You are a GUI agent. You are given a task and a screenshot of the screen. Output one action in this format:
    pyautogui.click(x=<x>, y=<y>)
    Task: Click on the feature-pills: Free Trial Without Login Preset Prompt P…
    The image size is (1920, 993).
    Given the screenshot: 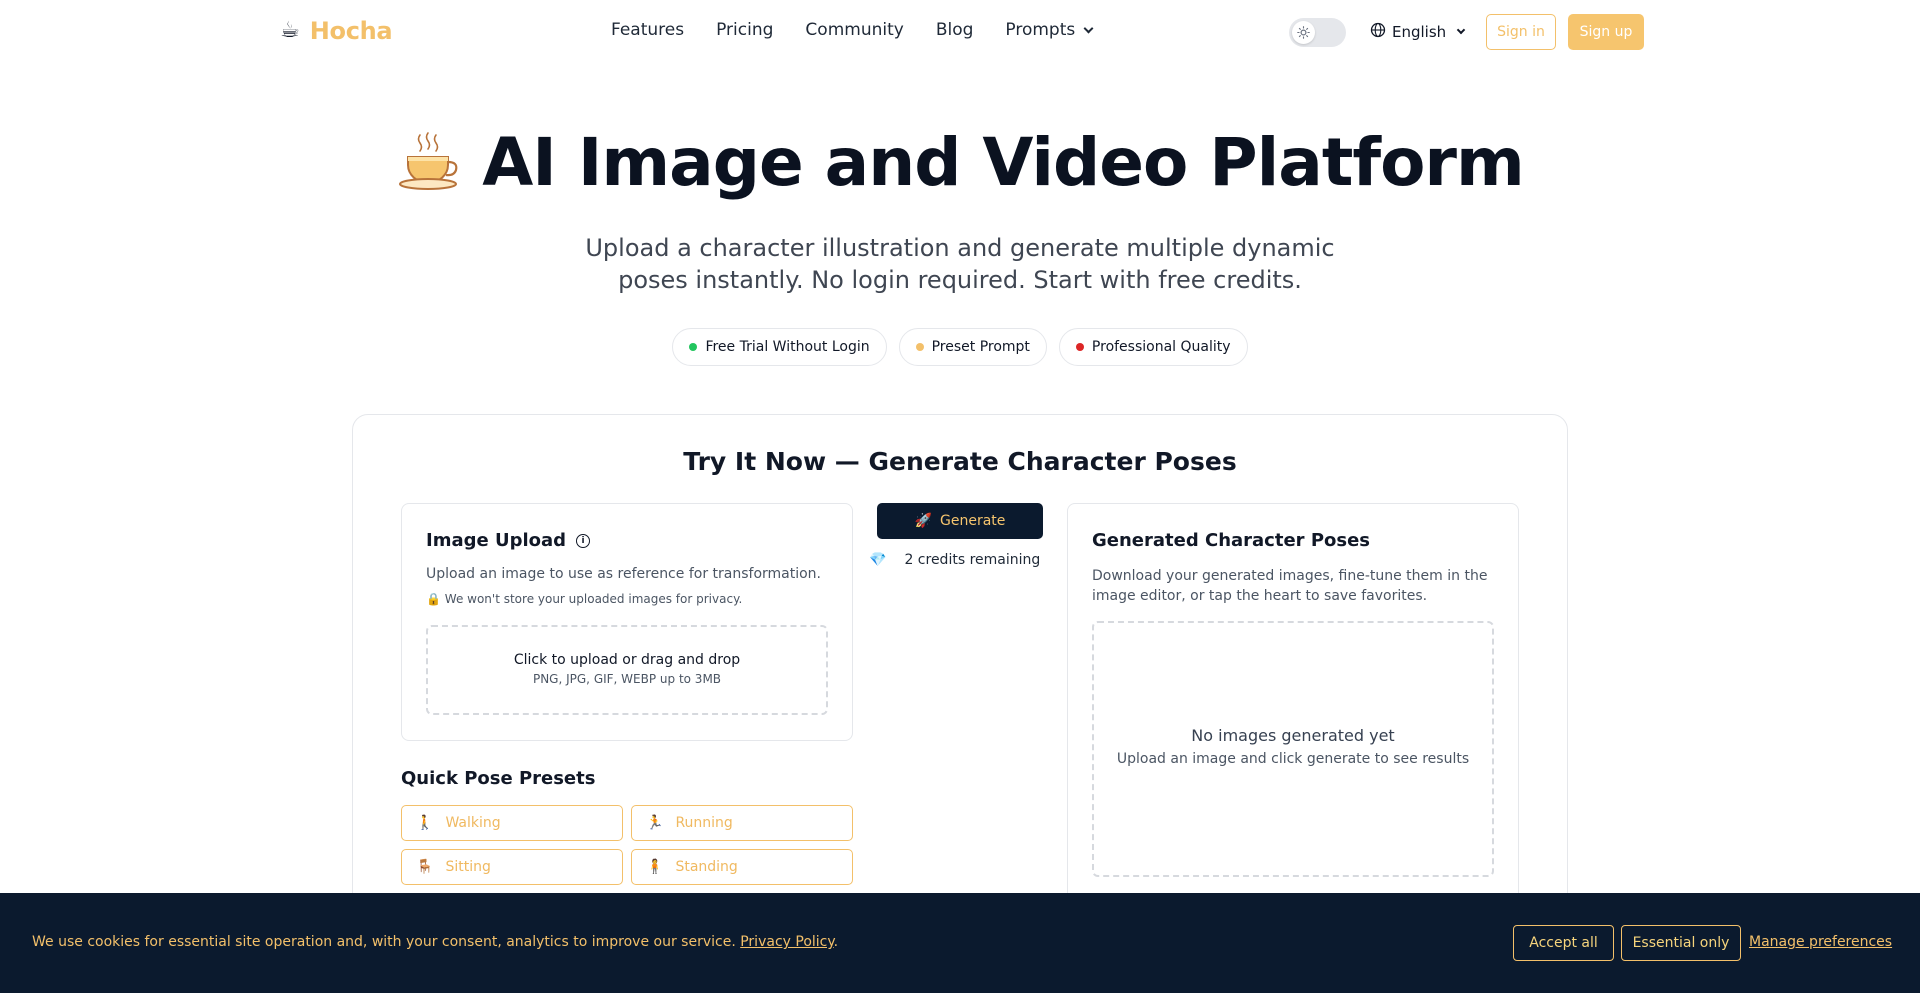 What is the action you would take?
    pyautogui.click(x=960, y=347)
    